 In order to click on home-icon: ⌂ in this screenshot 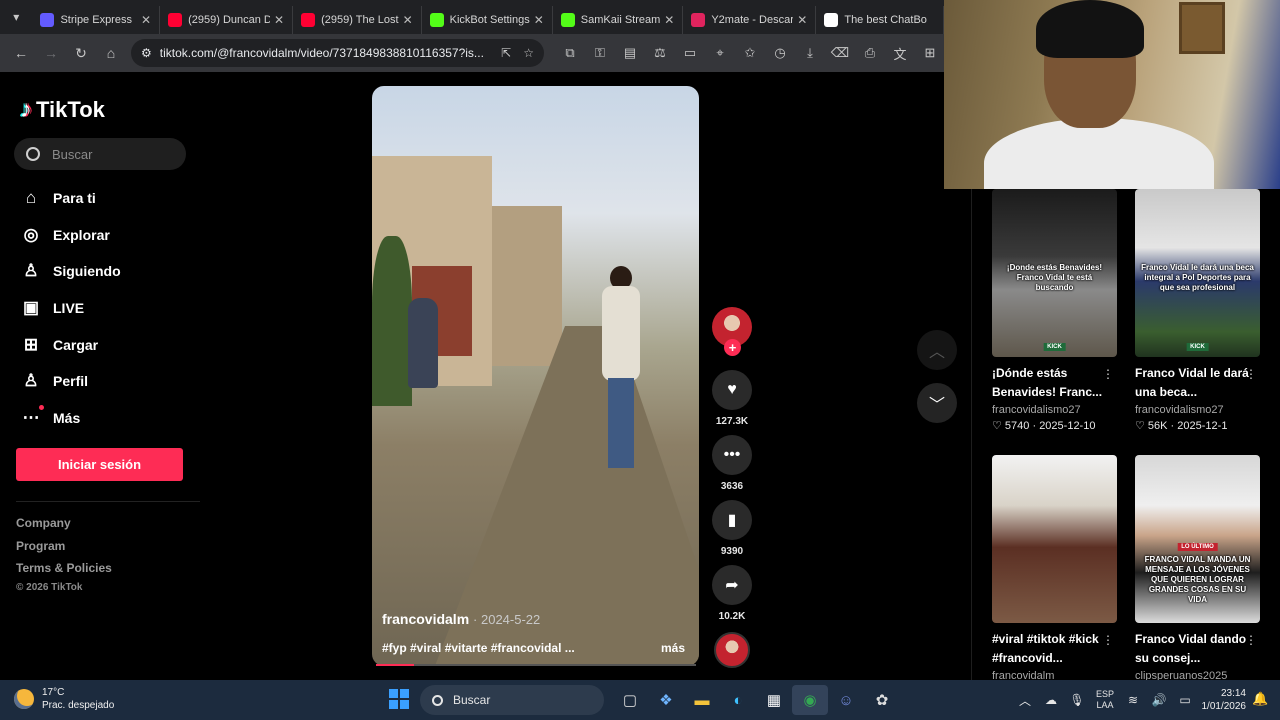, I will do `click(111, 53)`.